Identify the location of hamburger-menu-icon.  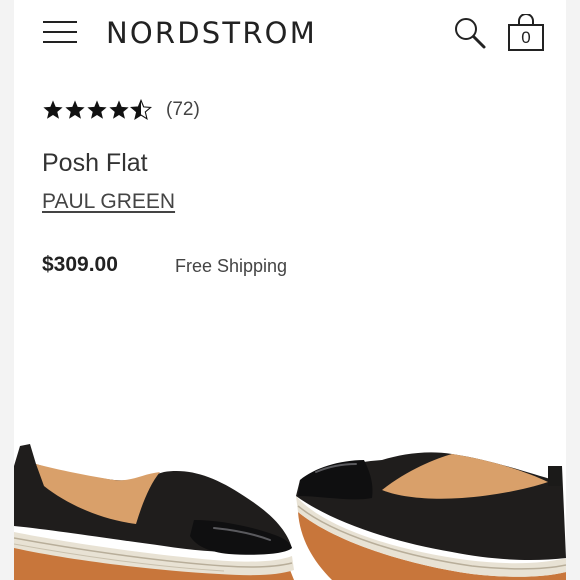
(60, 32).